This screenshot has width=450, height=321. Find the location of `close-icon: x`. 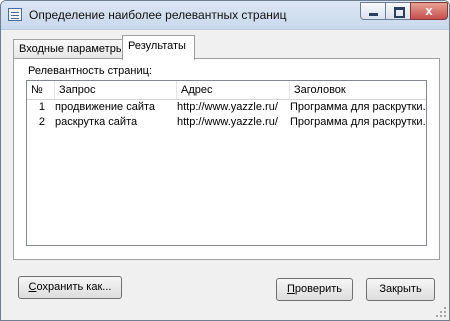

close-icon: x is located at coordinates (429, 10).